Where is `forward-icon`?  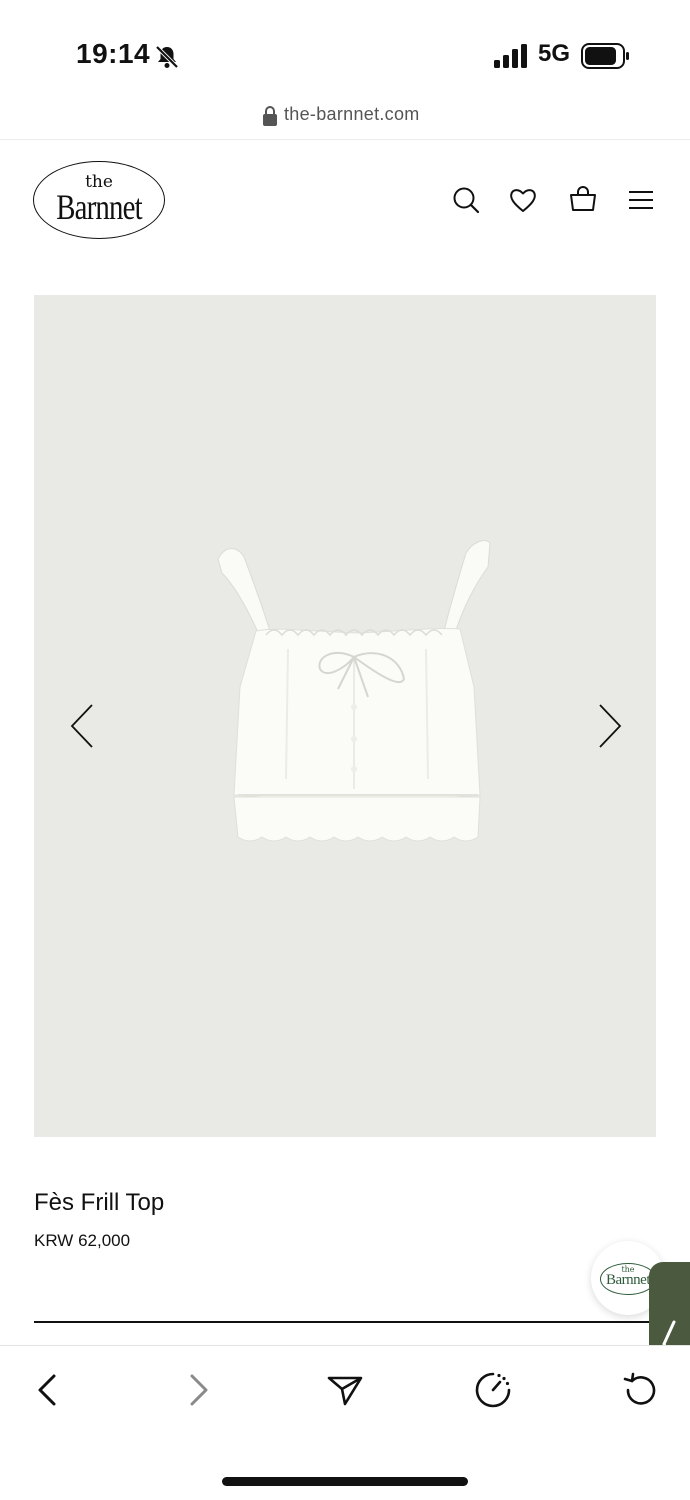 forward-icon is located at coordinates (198, 1390).